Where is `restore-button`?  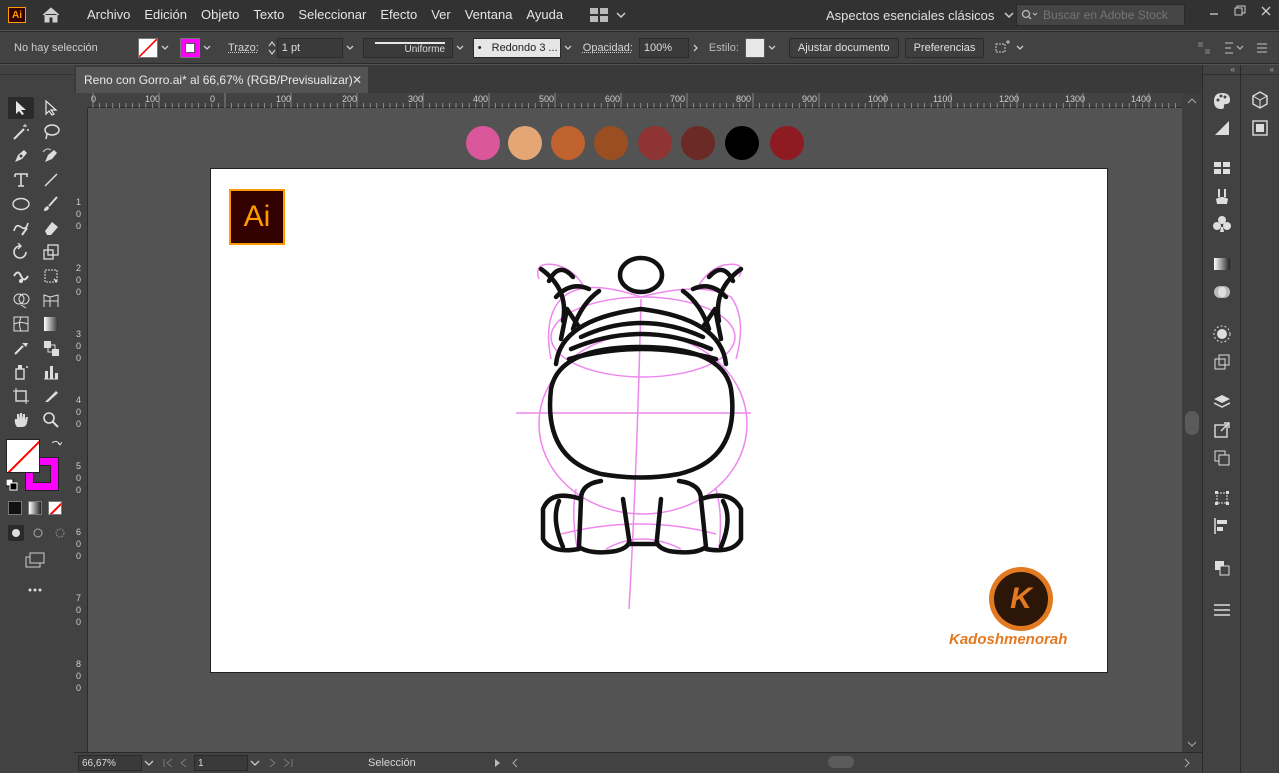 restore-button is located at coordinates (1240, 11).